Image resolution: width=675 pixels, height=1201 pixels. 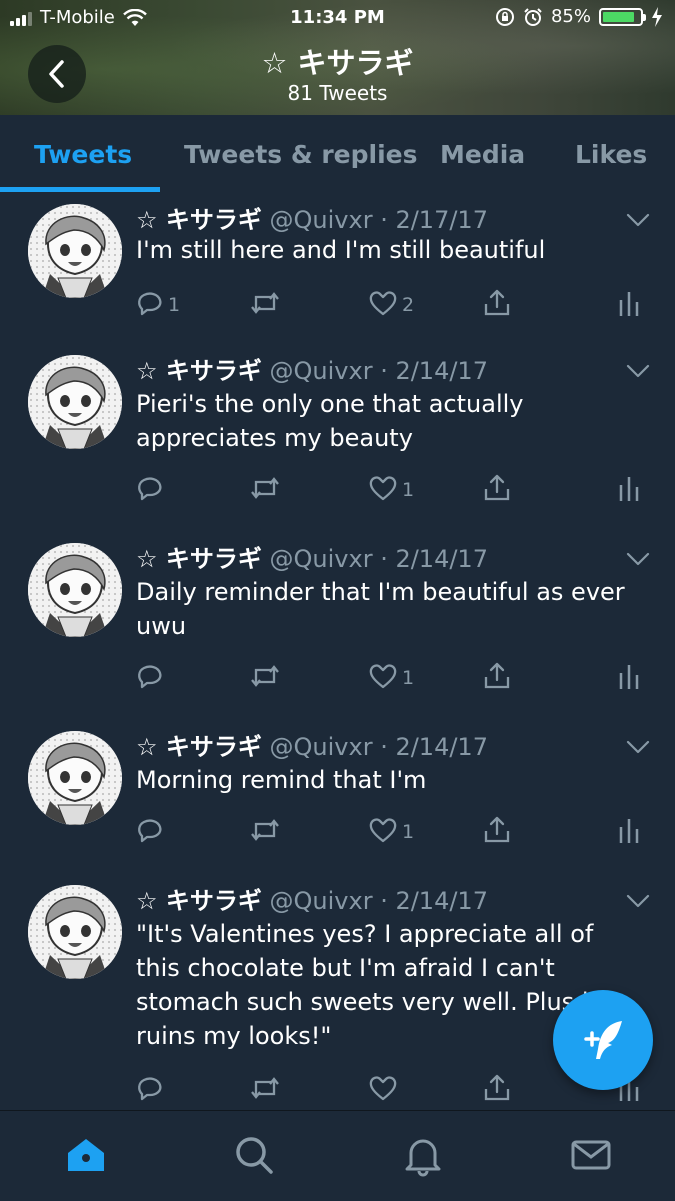 I want to click on nav-search, so click(x=254, y=1155).